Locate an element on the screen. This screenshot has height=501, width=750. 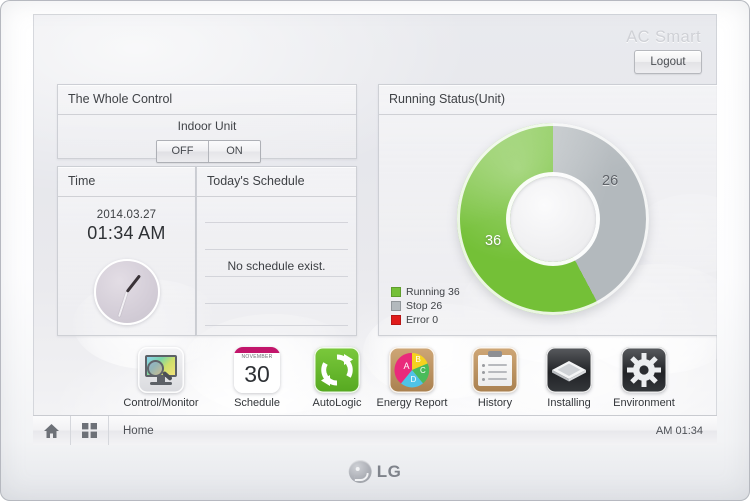
whole-control-panel: The Whole Control Indoor Unit OFF ON is located at coordinates (207, 123).